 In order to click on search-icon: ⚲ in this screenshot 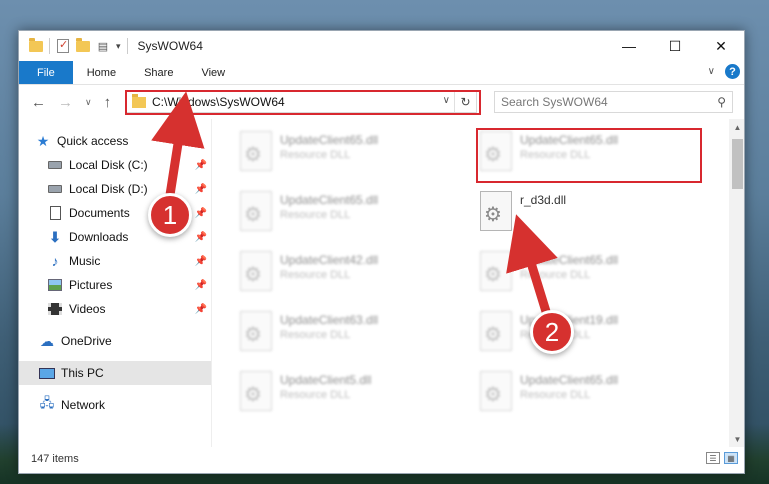, I will do `click(721, 102)`.